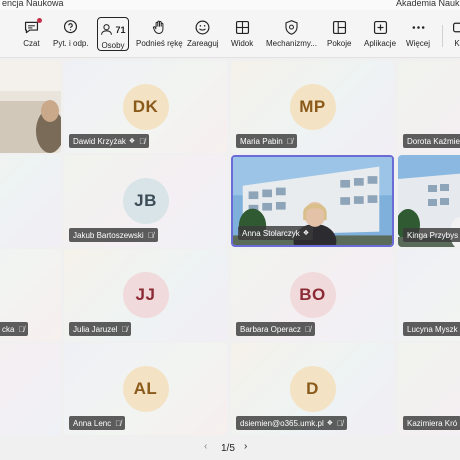 The image size is (460, 460). I want to click on camera-icon, so click(456, 27).